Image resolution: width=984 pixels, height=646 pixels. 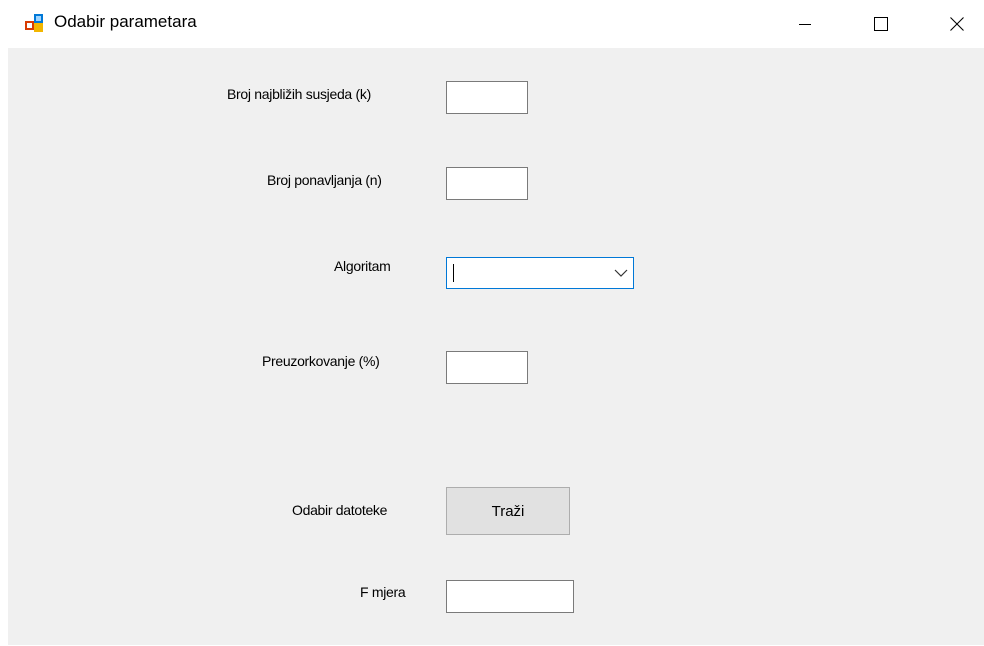 I want to click on browse-button: Traži, so click(x=508, y=511).